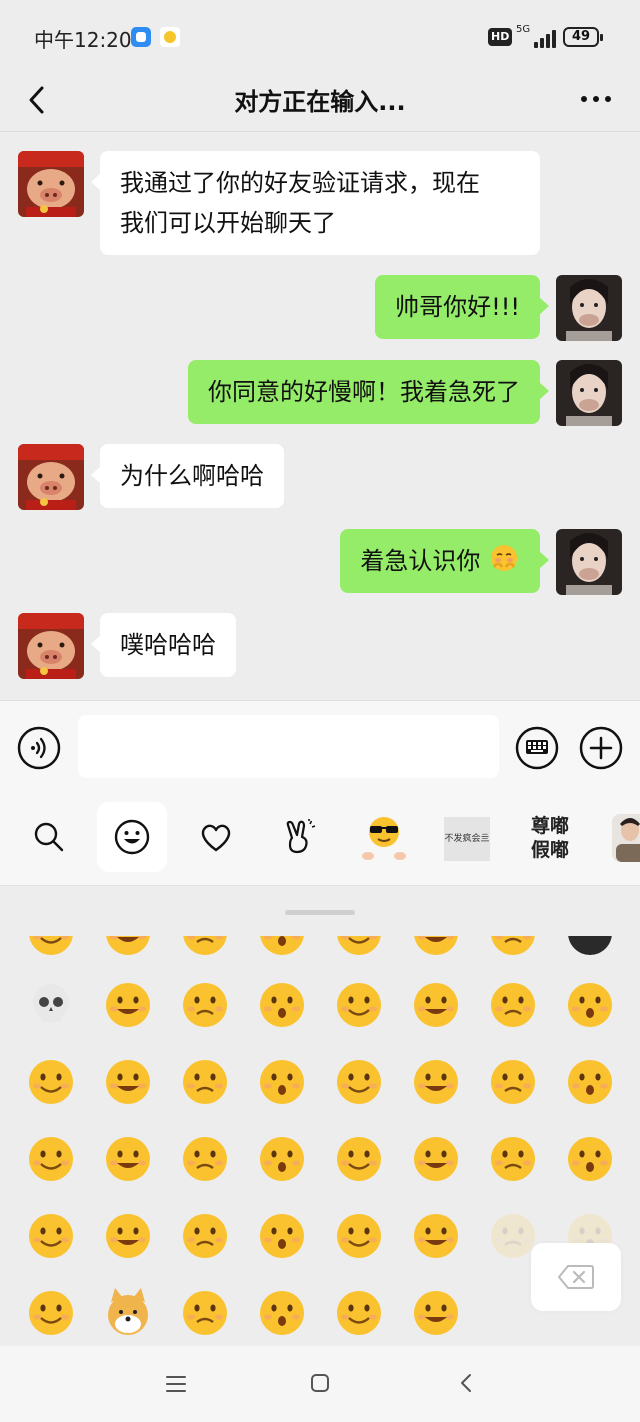 The image size is (640, 1422). Describe the element at coordinates (513, 1082) in the screenshot. I see `emoji-big-grin-icon` at that location.